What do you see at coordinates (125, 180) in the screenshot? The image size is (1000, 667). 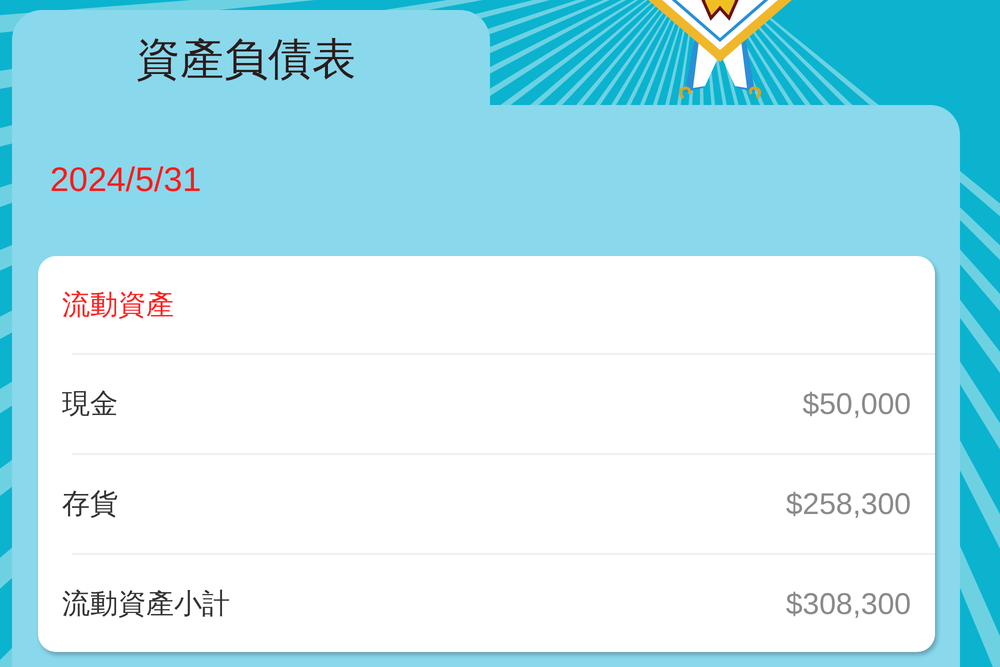 I see `date-label: 2024/5/31` at bounding box center [125, 180].